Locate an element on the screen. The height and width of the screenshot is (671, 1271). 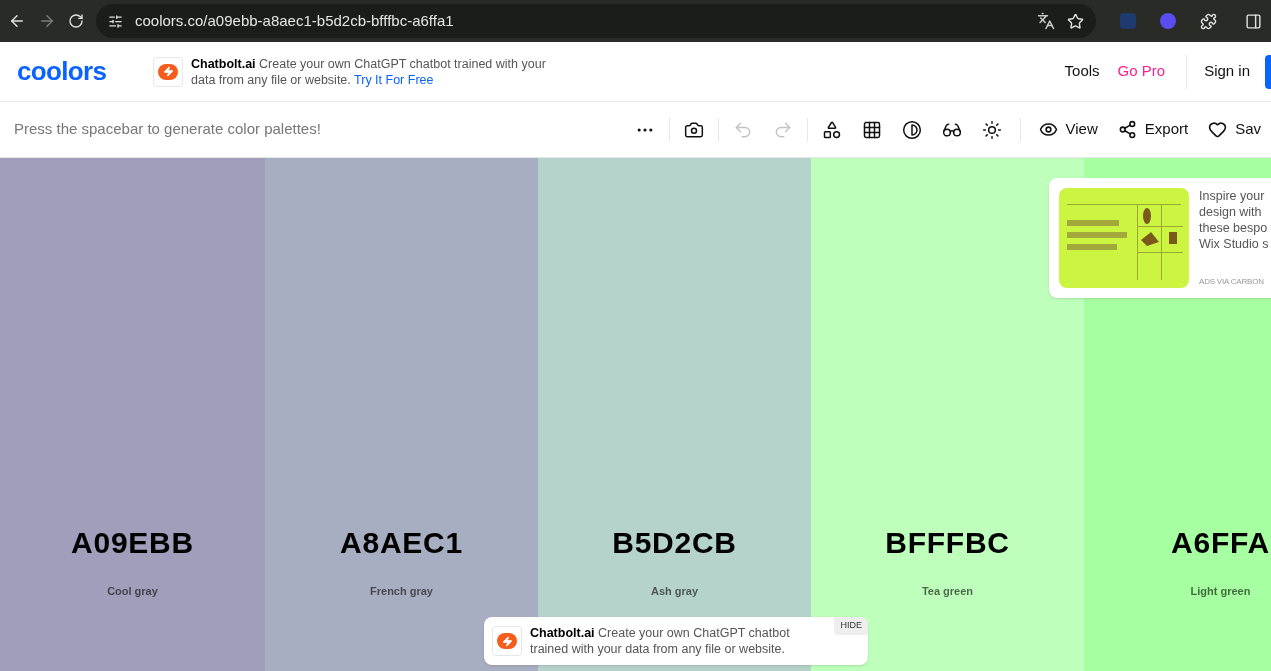
nav-link: Sign in is located at coordinates (1227, 71).